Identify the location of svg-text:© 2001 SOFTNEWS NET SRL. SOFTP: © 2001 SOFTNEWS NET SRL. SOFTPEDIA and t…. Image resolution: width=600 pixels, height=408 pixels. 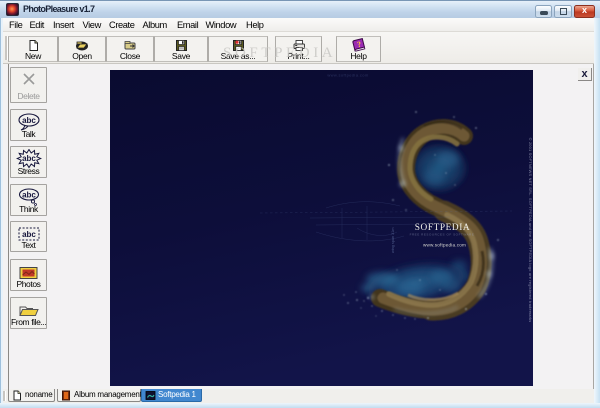
(530, 230).